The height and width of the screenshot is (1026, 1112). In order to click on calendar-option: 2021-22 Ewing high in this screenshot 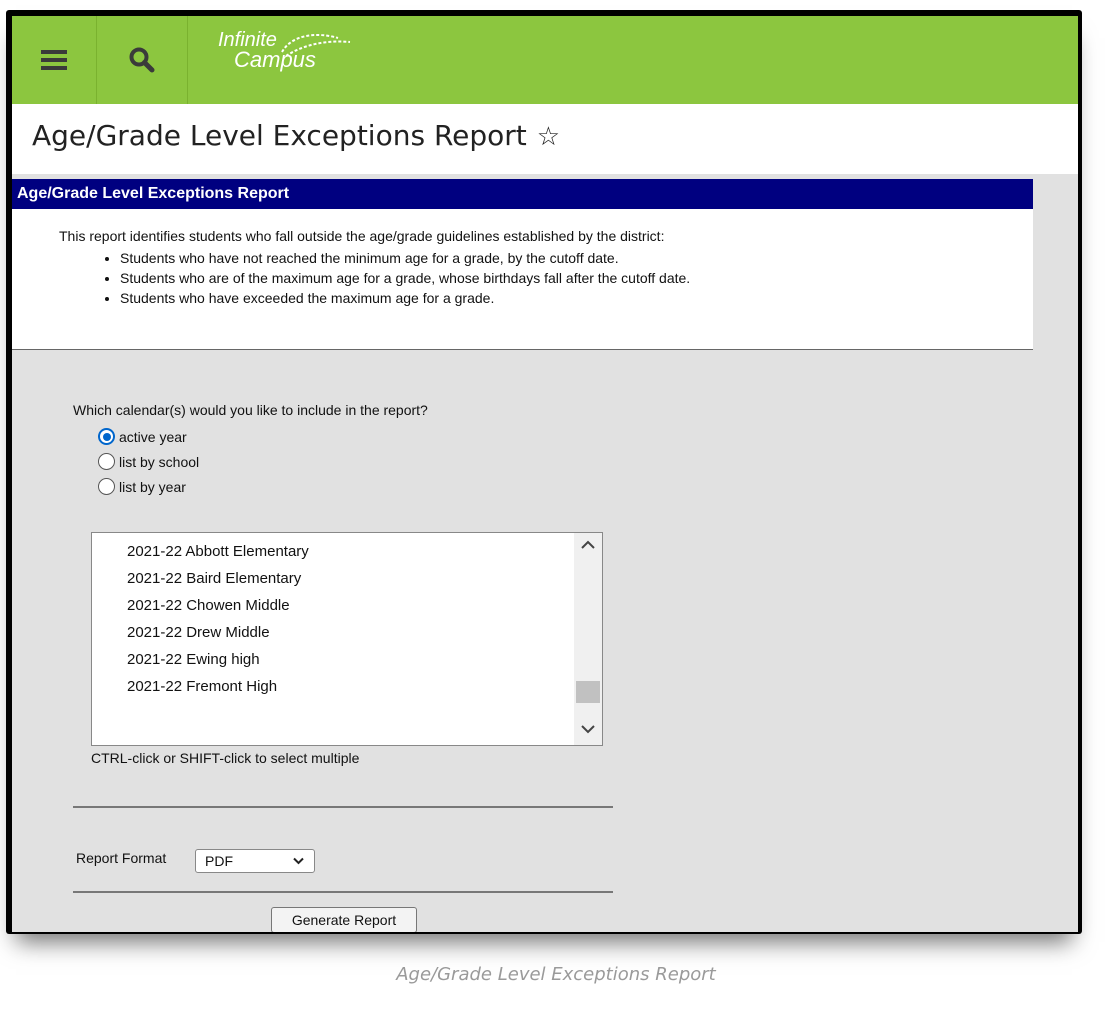, I will do `click(193, 659)`.